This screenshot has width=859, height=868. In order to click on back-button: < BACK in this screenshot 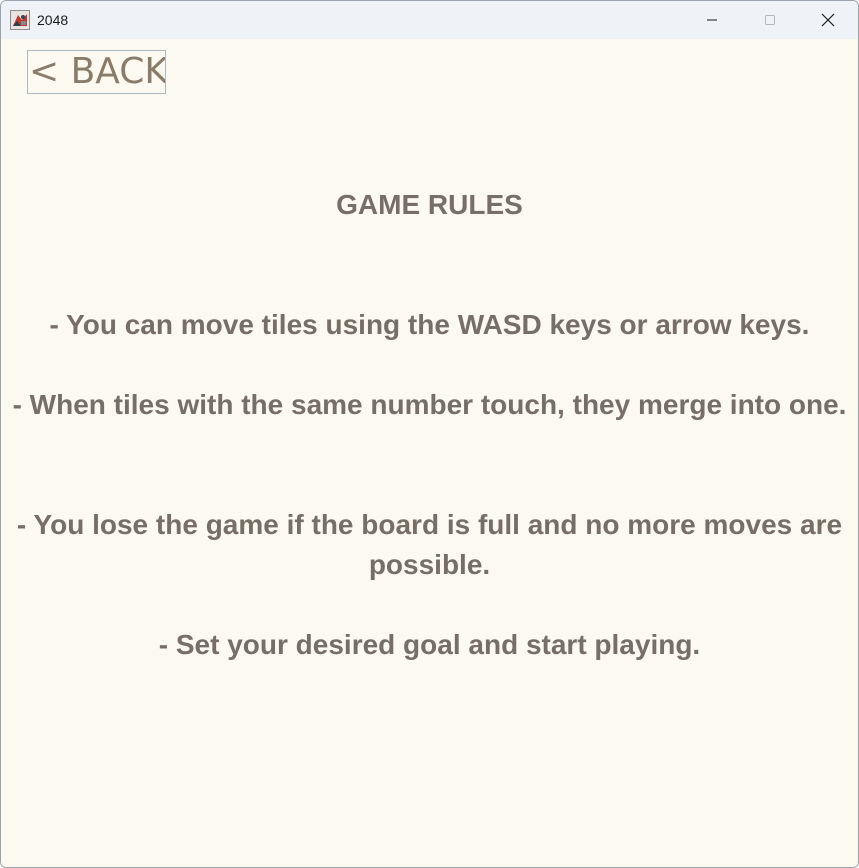, I will do `click(96, 72)`.